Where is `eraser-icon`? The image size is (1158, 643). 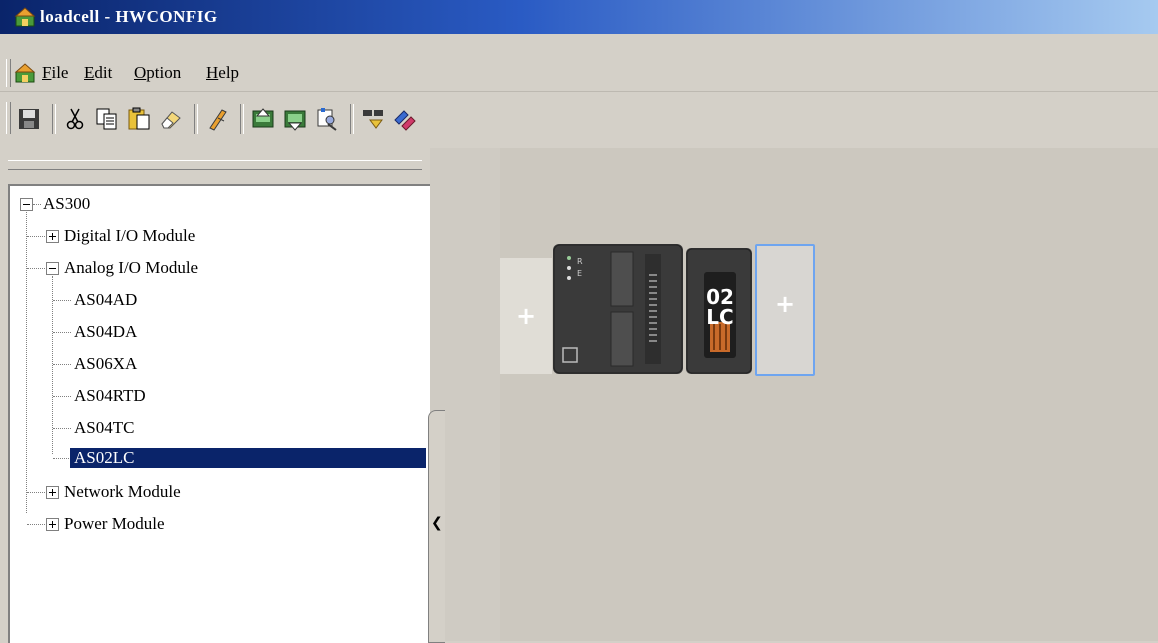 eraser-icon is located at coordinates (171, 119).